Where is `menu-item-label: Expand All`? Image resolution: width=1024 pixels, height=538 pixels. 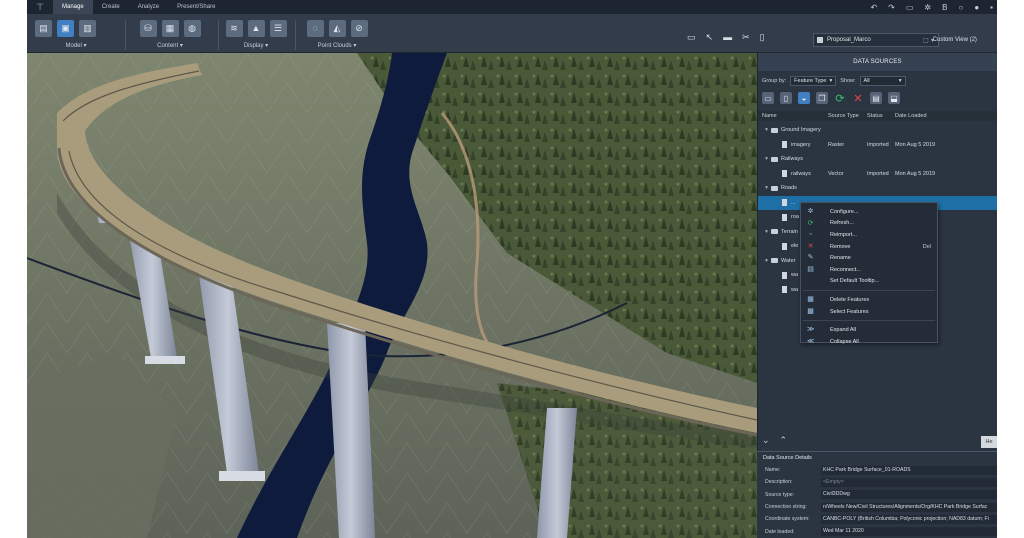
menu-item-label: Expand All is located at coordinates (843, 330).